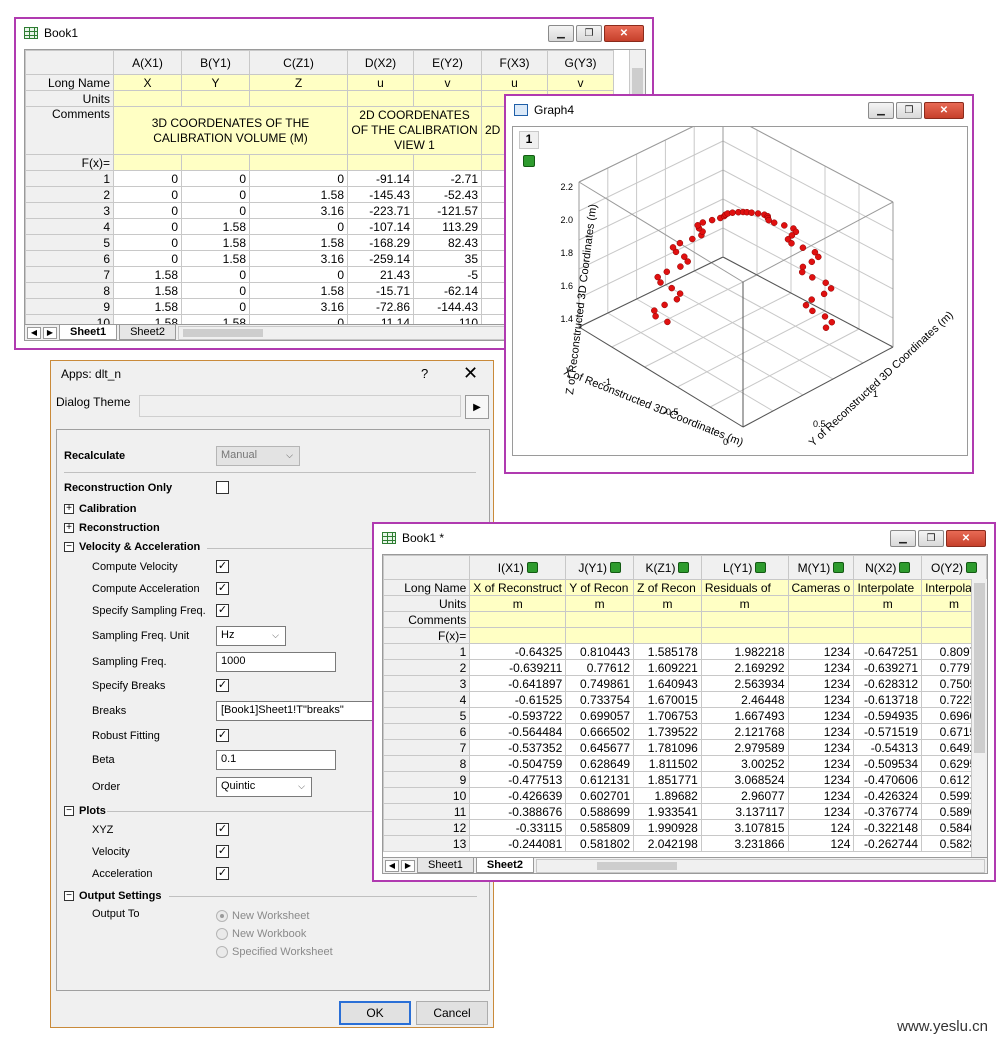 The image size is (1000, 1047). I want to click on close-button: ✕, so click(624, 33).